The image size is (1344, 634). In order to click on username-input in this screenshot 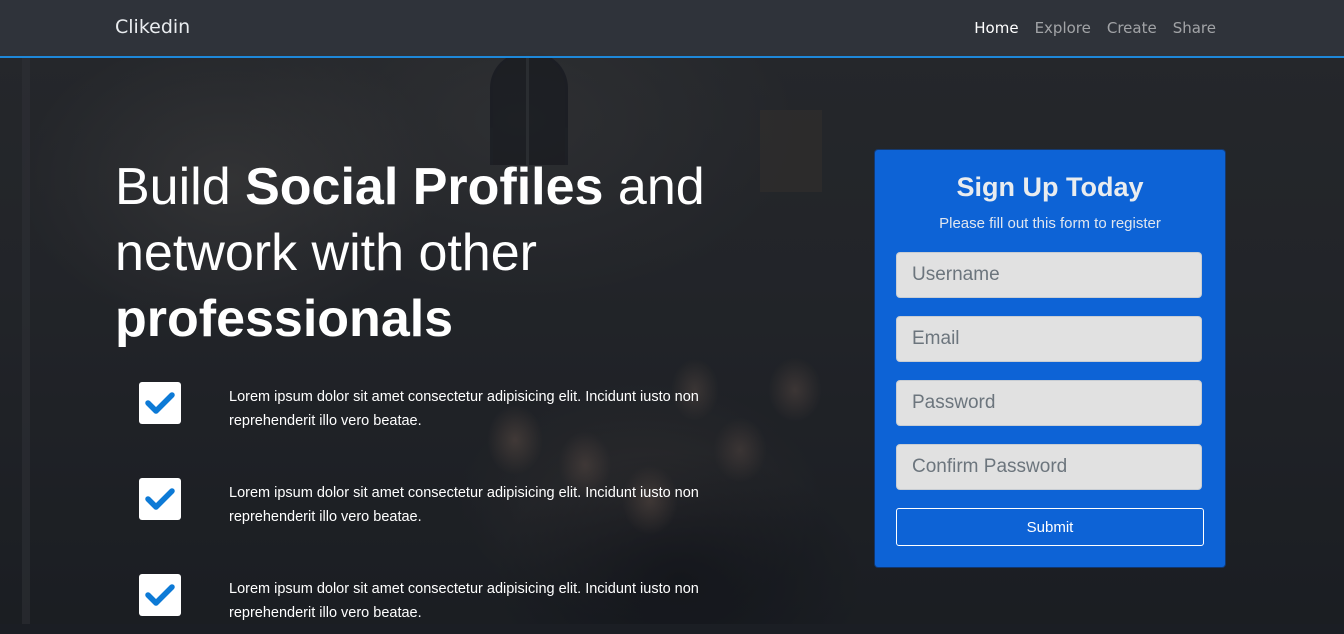, I will do `click(1049, 275)`.